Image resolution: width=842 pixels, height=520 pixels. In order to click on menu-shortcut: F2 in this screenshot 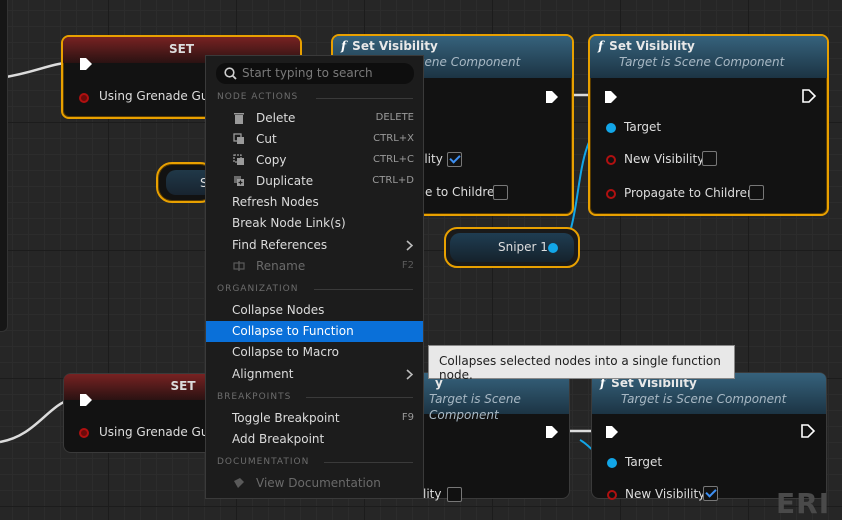, I will do `click(407, 265)`.